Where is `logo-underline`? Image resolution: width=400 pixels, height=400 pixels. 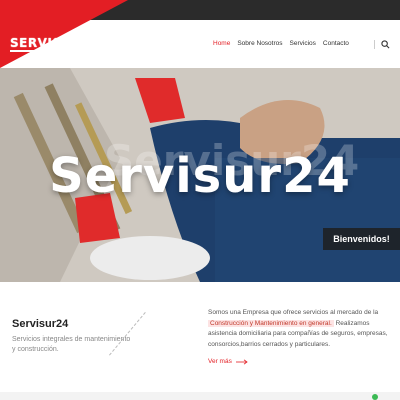 logo-underline is located at coordinates (36, 51).